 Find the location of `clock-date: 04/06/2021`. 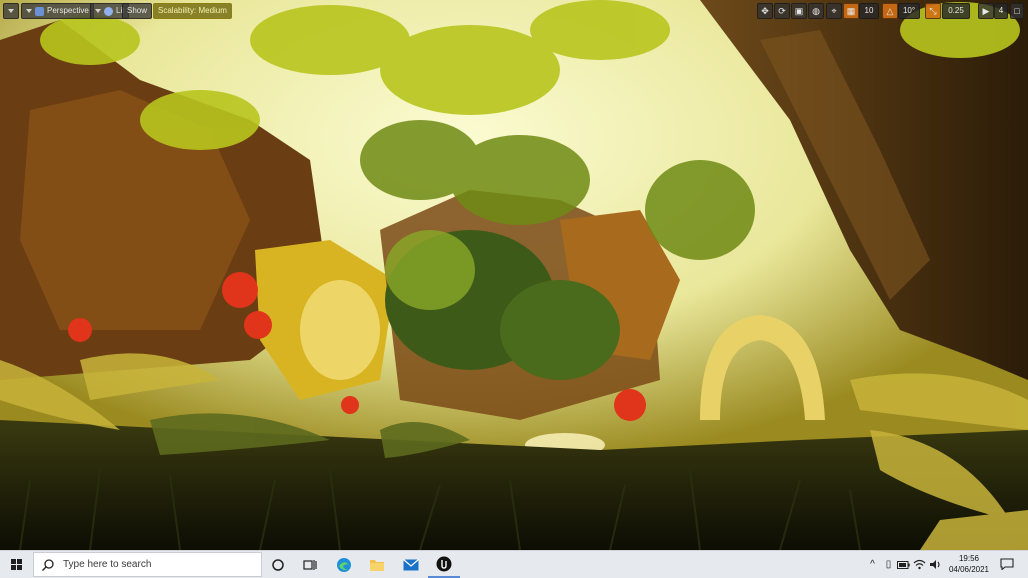

clock-date: 04/06/2021 is located at coordinates (969, 569).